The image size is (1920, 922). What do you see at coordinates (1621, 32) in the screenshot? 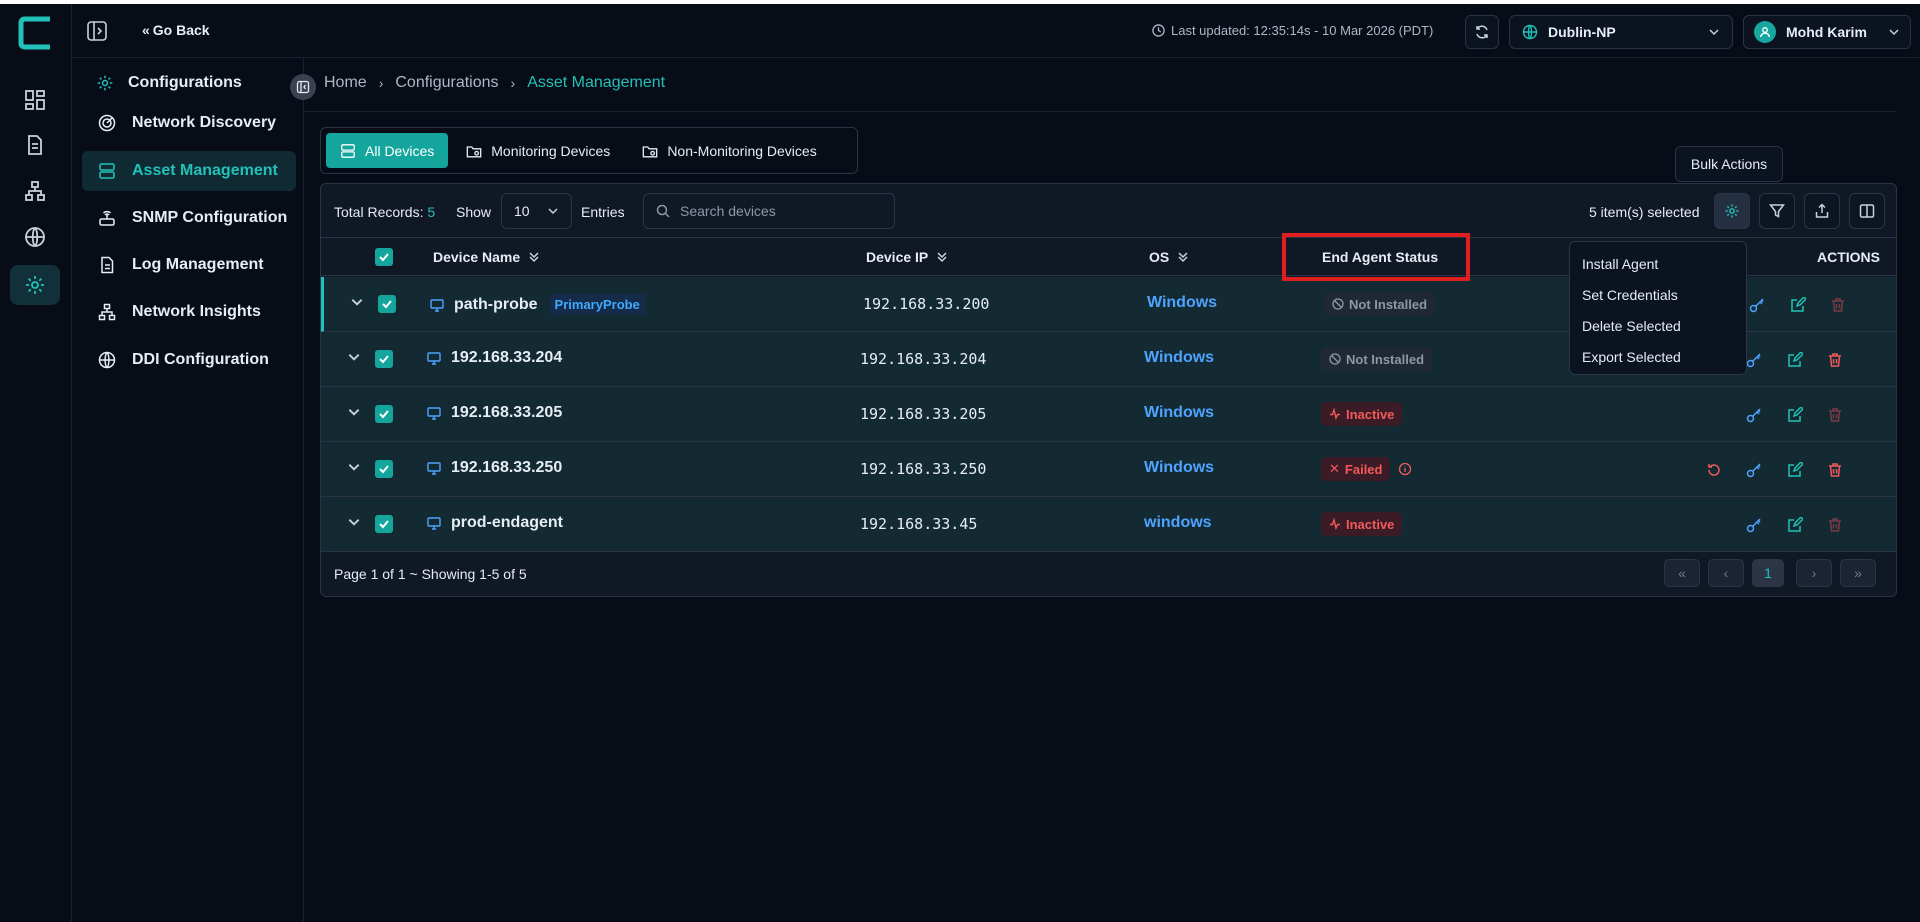
I see `location-select: Dublin-NP` at bounding box center [1621, 32].